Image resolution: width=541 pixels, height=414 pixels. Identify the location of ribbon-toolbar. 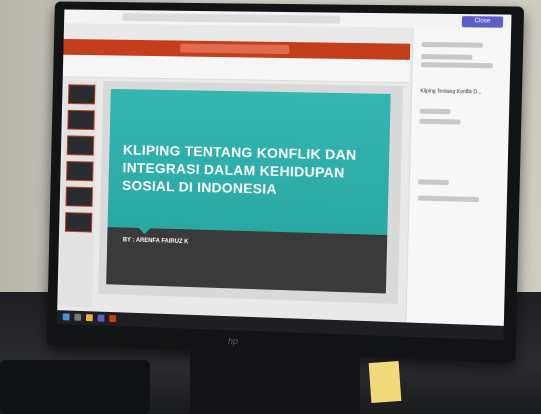
(236, 69).